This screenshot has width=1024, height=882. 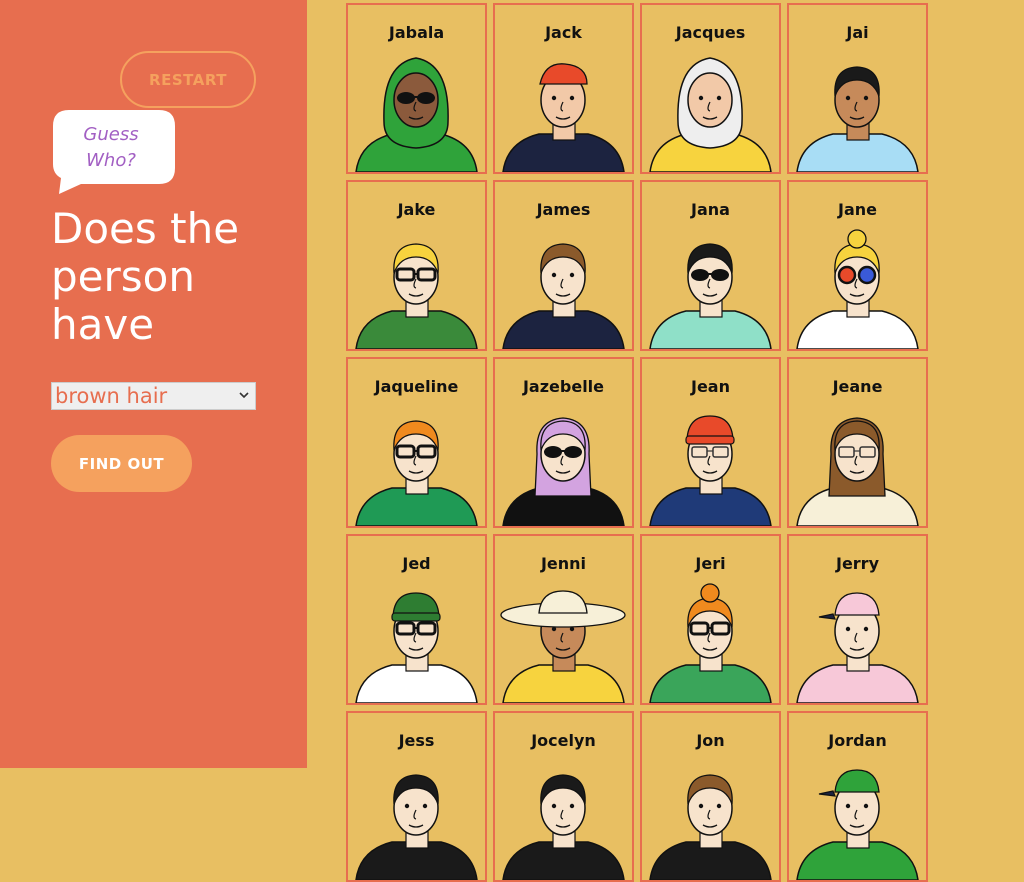 I want to click on character-card-jean: Jean, so click(x=710, y=442).